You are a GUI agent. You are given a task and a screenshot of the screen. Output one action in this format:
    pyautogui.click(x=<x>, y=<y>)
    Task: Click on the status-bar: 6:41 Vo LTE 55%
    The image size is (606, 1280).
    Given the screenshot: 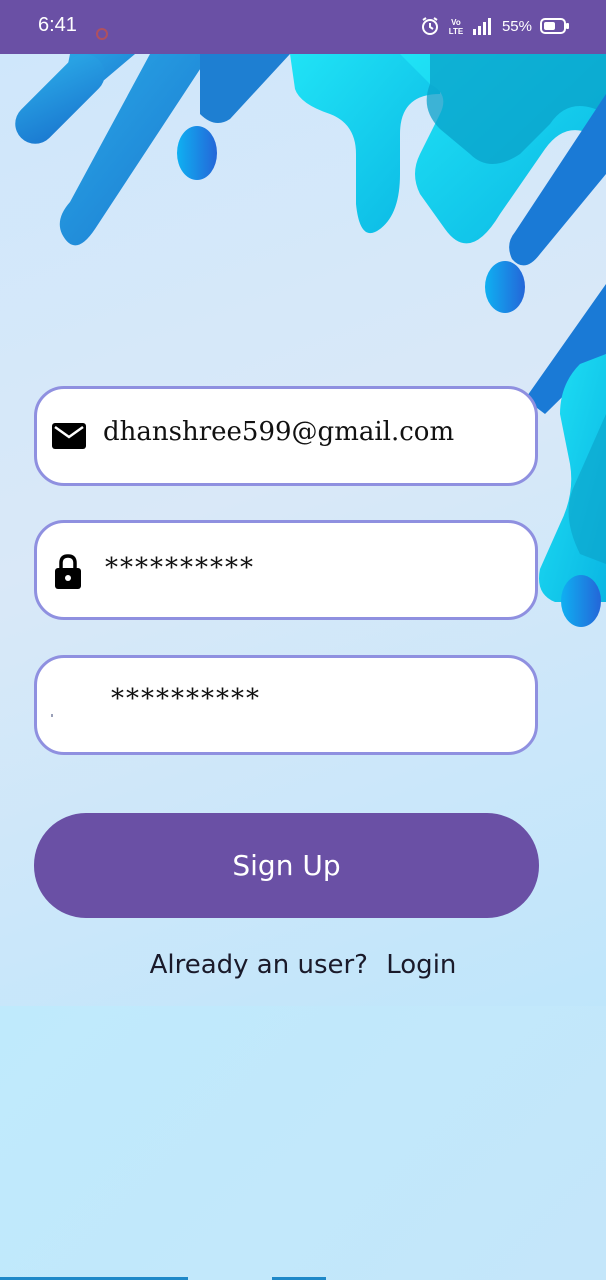 What is the action you would take?
    pyautogui.click(x=303, y=27)
    